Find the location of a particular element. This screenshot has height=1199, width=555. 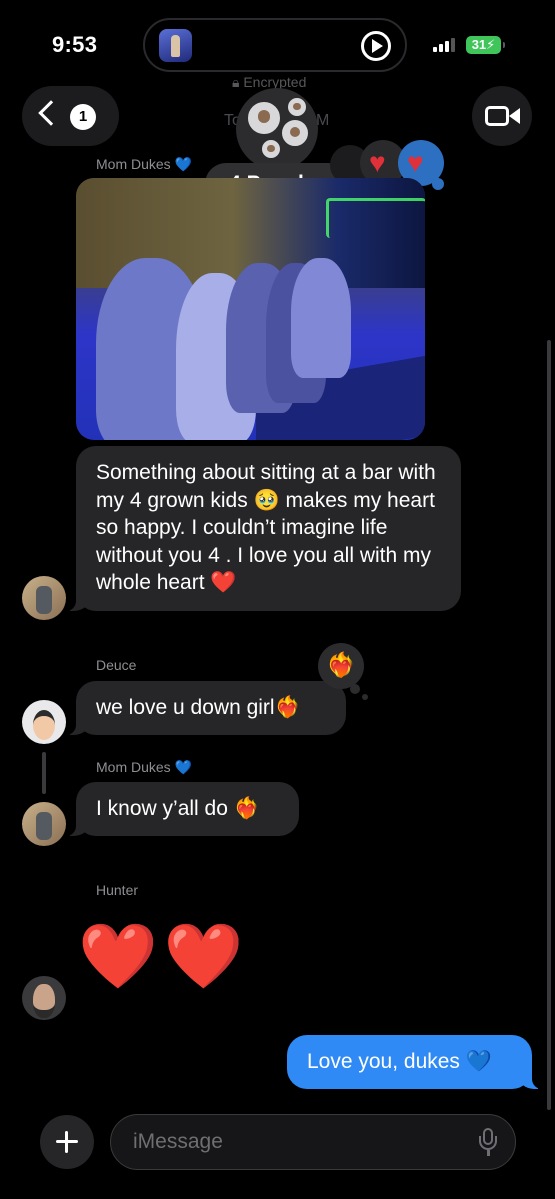

message-text: I know y’all do ❤️‍🔥 is located at coordinates (178, 808).